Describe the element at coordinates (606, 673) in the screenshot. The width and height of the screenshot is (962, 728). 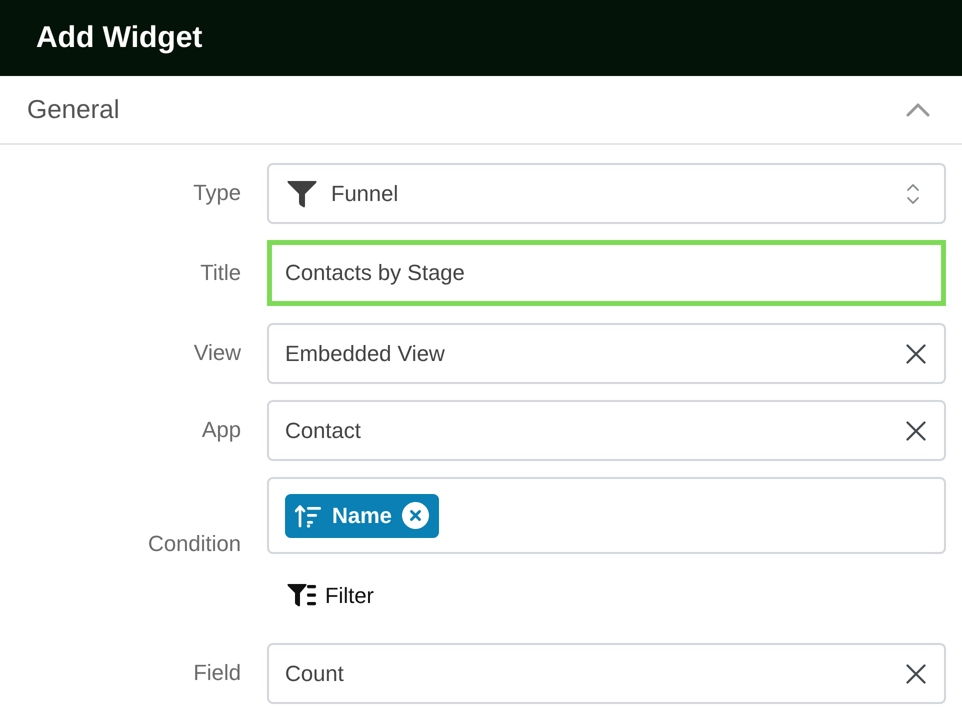
I see `clearable-input: Count` at that location.